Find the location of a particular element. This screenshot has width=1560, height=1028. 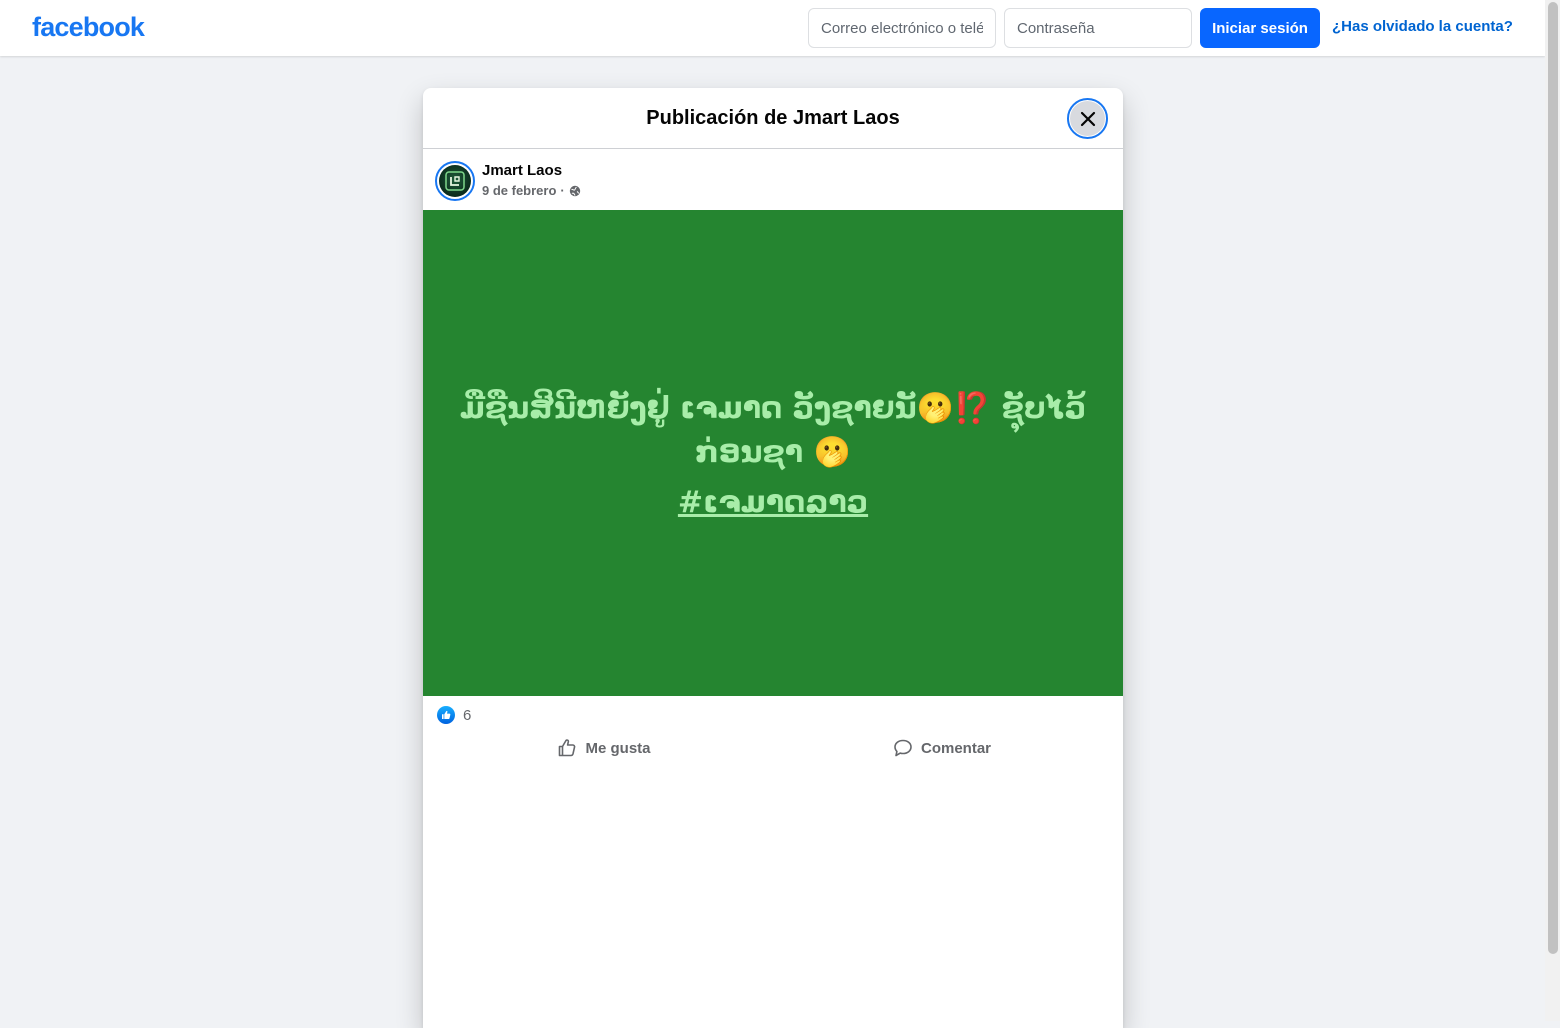

scrollbar-thumb is located at coordinates (1553, 478).